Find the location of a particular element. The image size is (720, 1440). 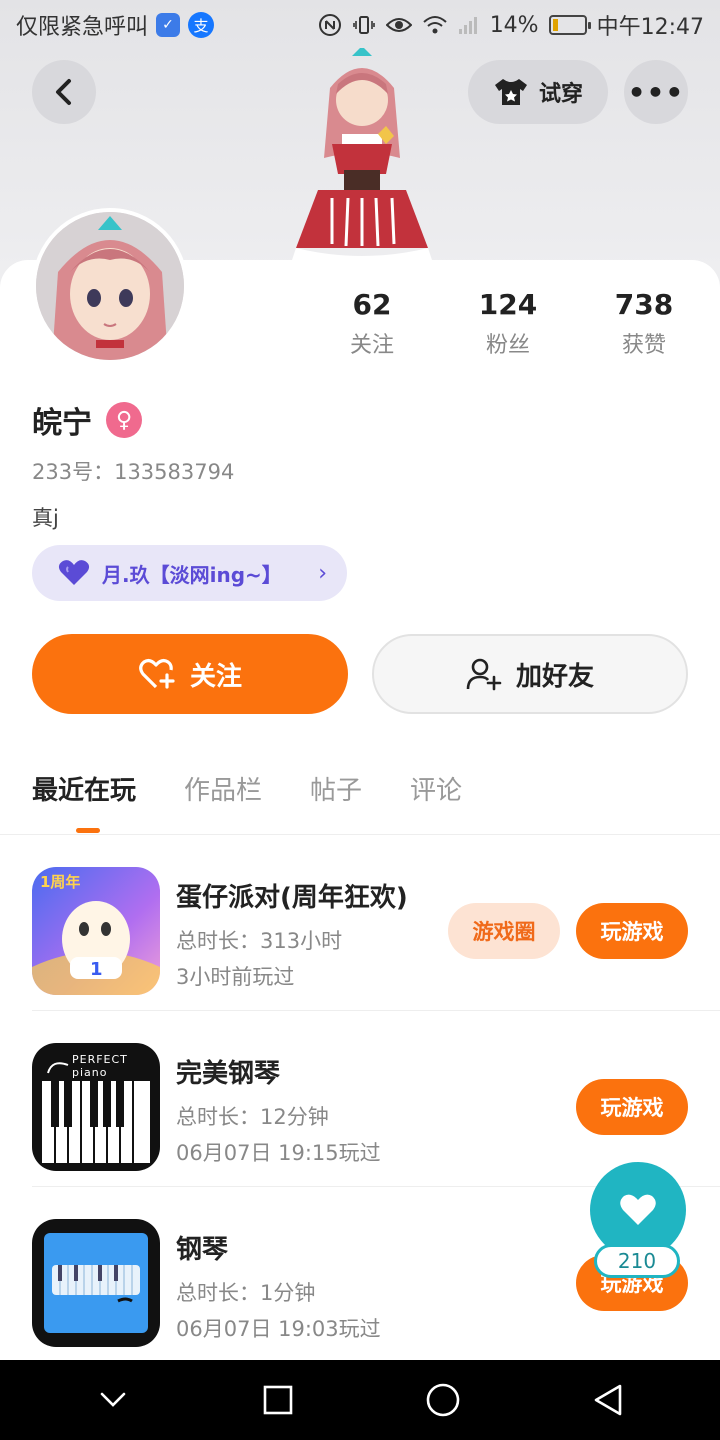

stat-value: 62 is located at coordinates (372, 304).